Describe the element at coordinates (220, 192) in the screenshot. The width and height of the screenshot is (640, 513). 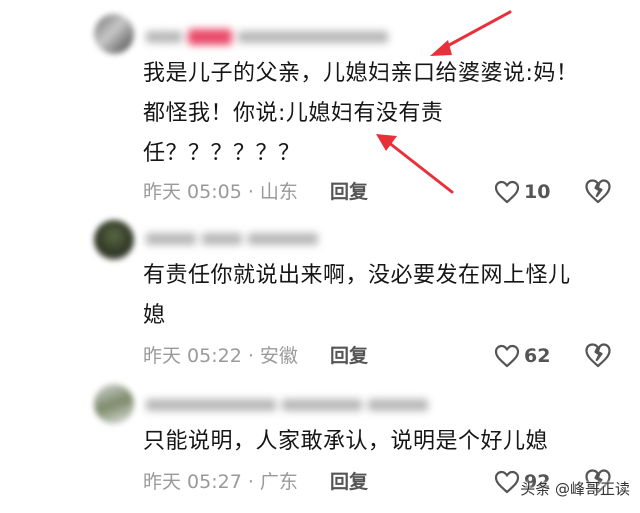
I see `comment-time-location: 昨天 05:05 · 山东` at that location.